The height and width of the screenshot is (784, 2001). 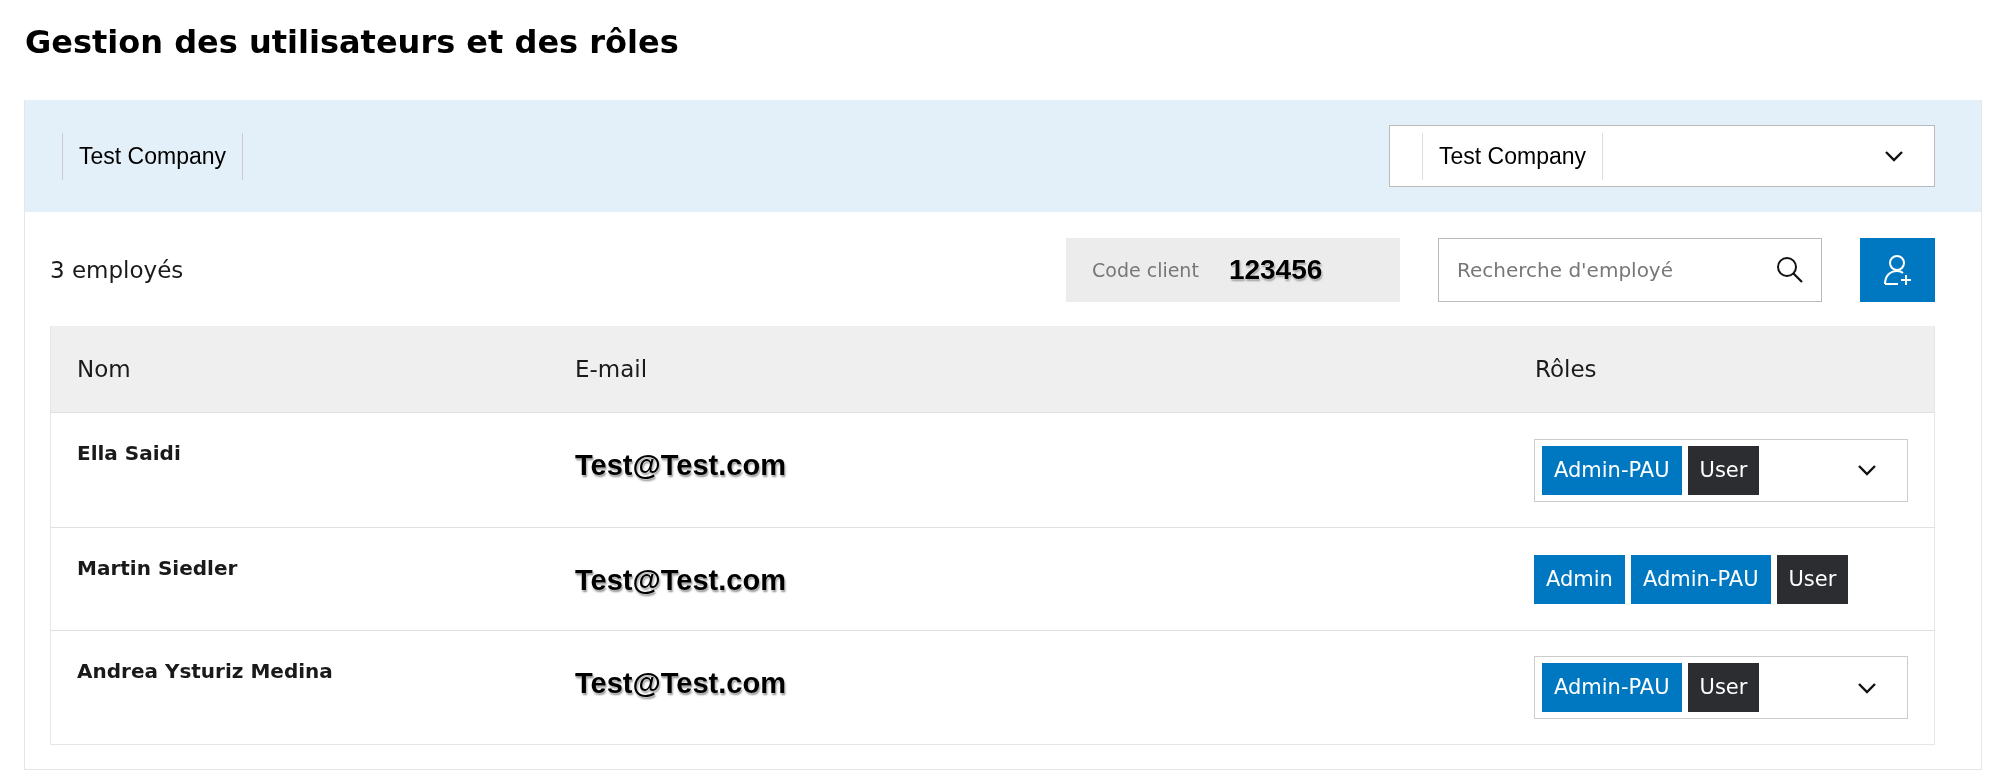 I want to click on search-field: Recherche d'employé, so click(x=1630, y=270).